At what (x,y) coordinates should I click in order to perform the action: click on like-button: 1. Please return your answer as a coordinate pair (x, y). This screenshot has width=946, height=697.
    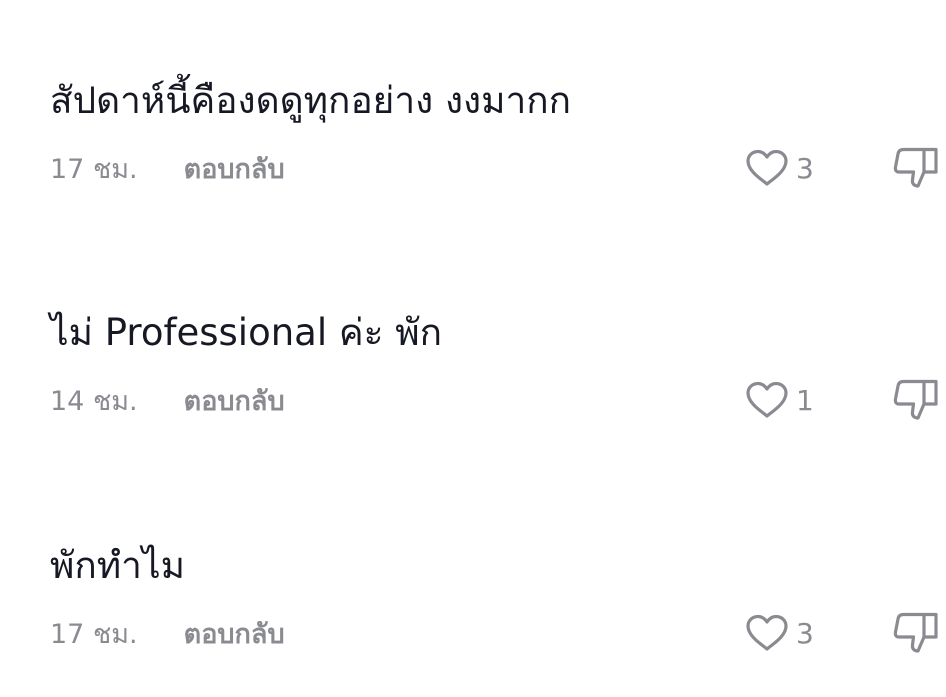
    Looking at the image, I should click on (779, 400).